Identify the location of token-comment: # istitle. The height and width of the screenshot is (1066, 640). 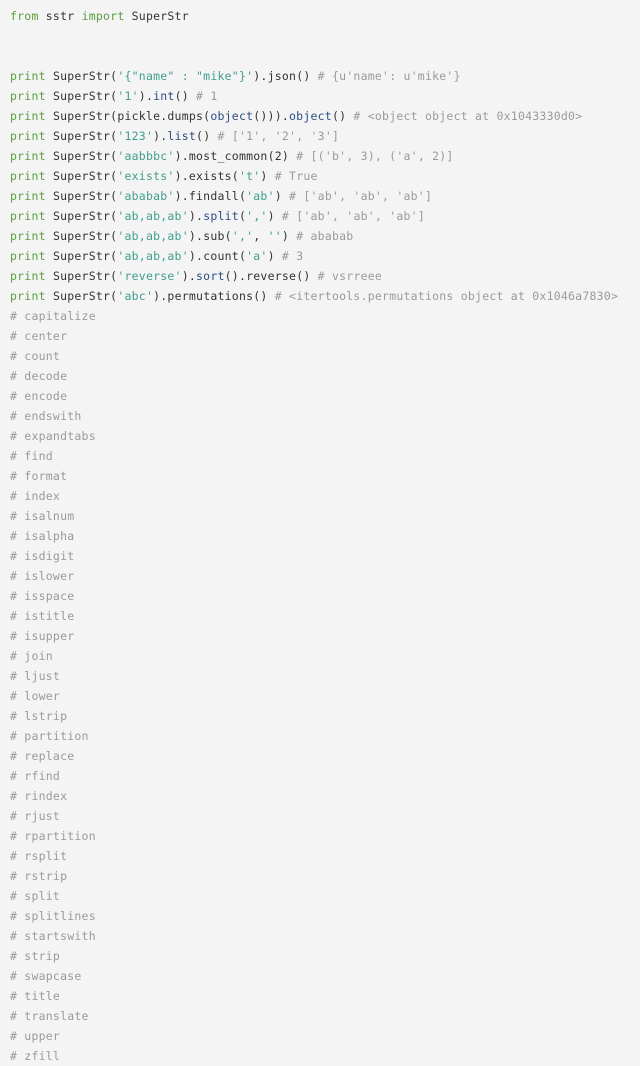
(42, 616).